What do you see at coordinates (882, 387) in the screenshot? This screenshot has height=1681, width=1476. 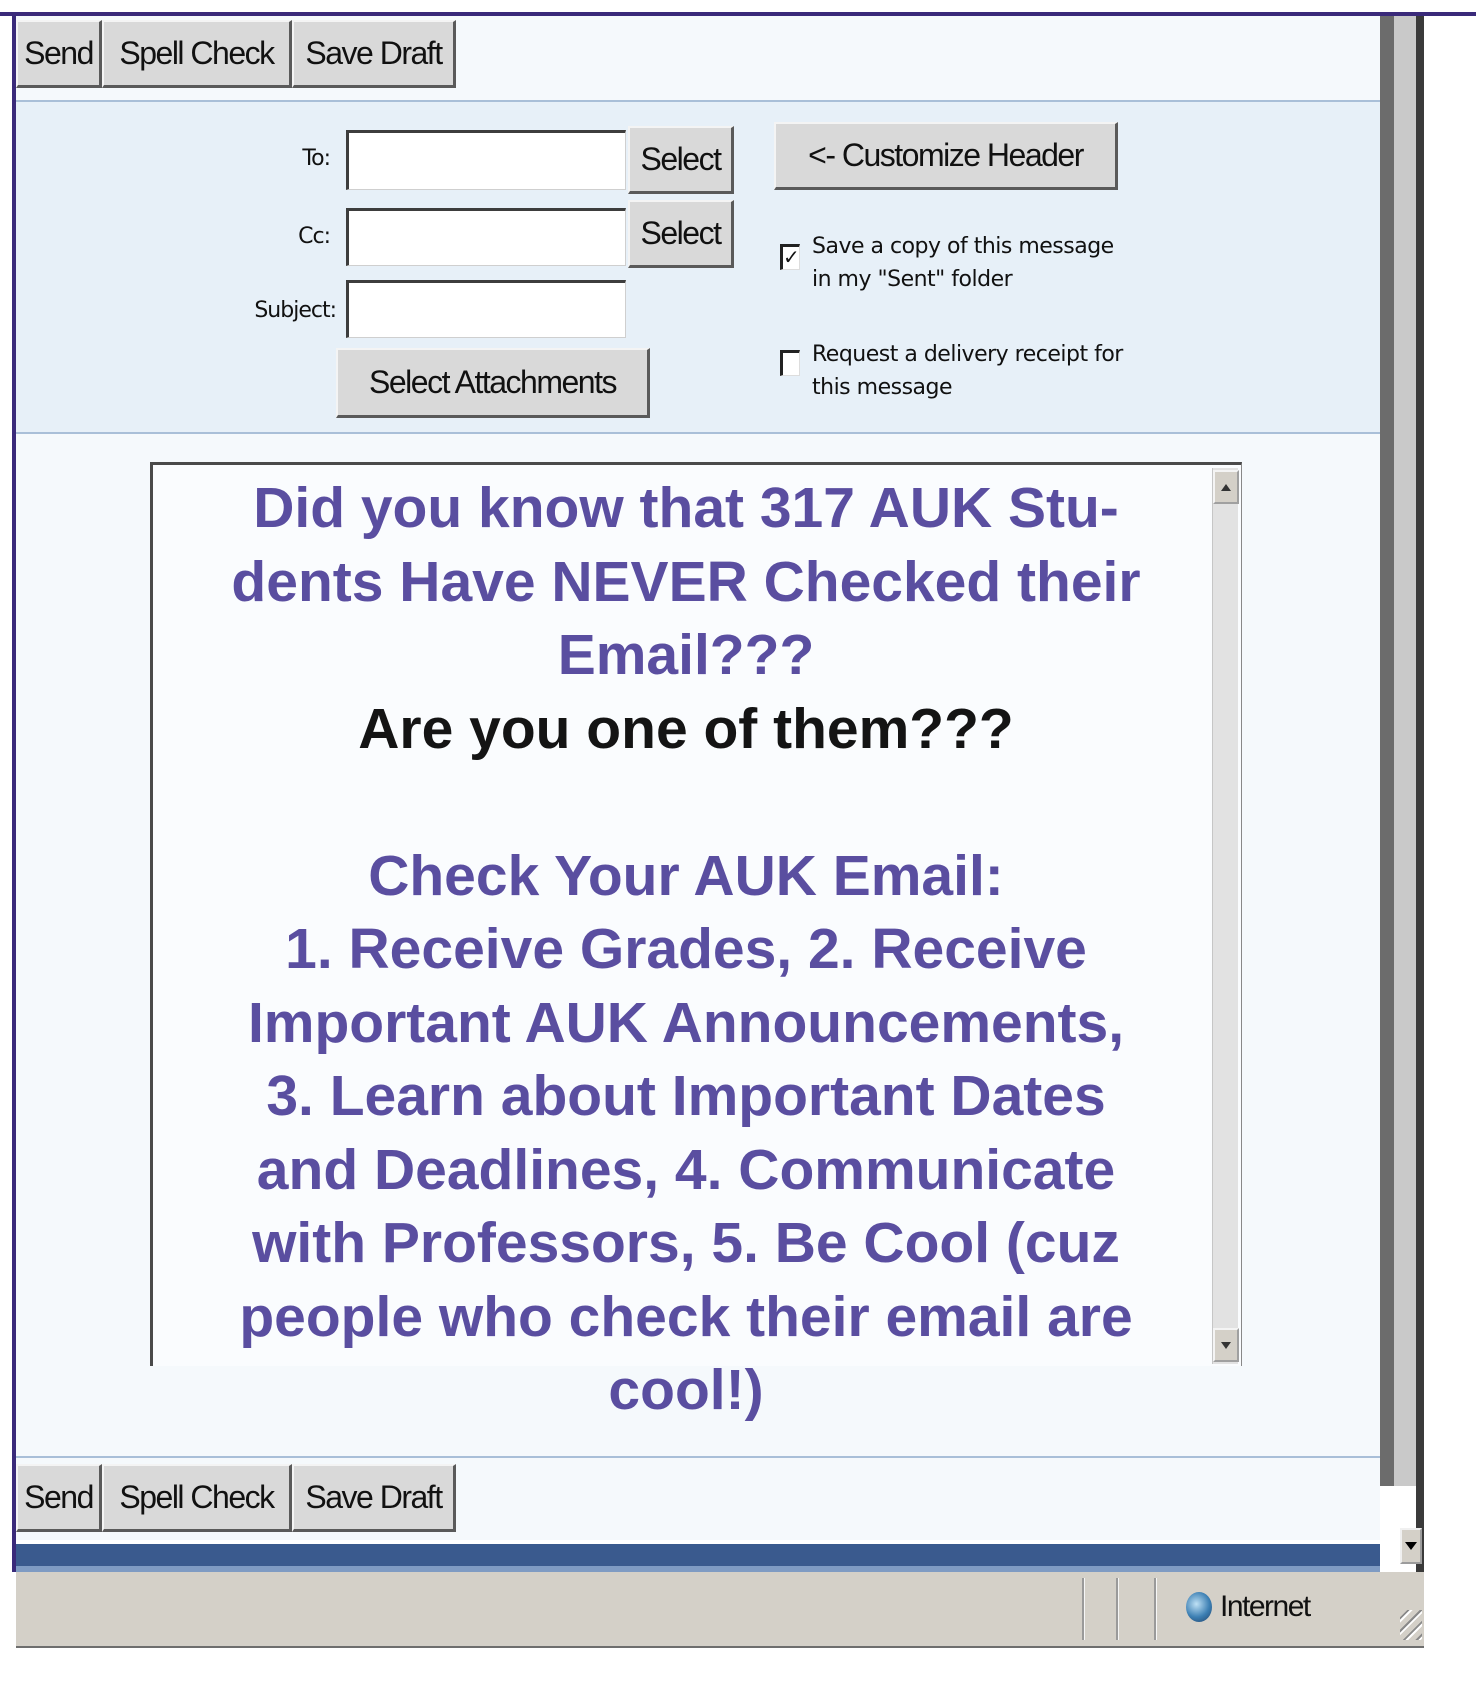 I see `delivery-receipt-label-line2: this message` at bounding box center [882, 387].